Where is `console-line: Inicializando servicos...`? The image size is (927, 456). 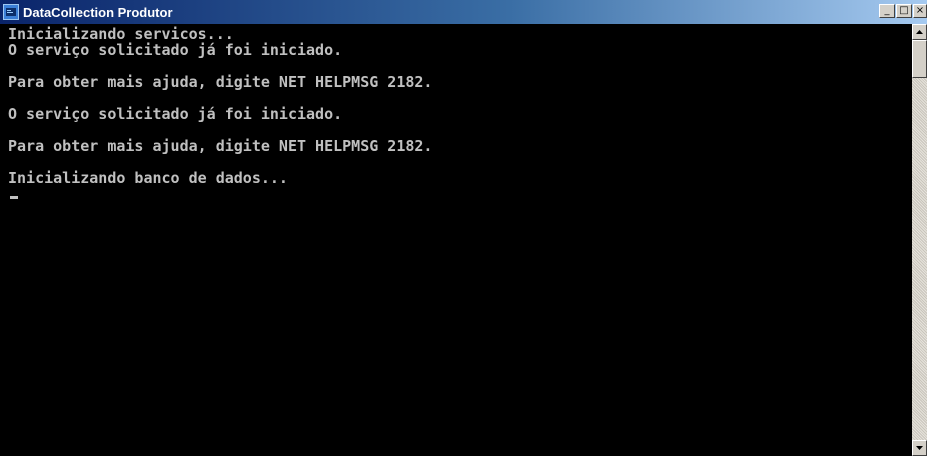 console-line: Inicializando servicos... is located at coordinates (121, 34).